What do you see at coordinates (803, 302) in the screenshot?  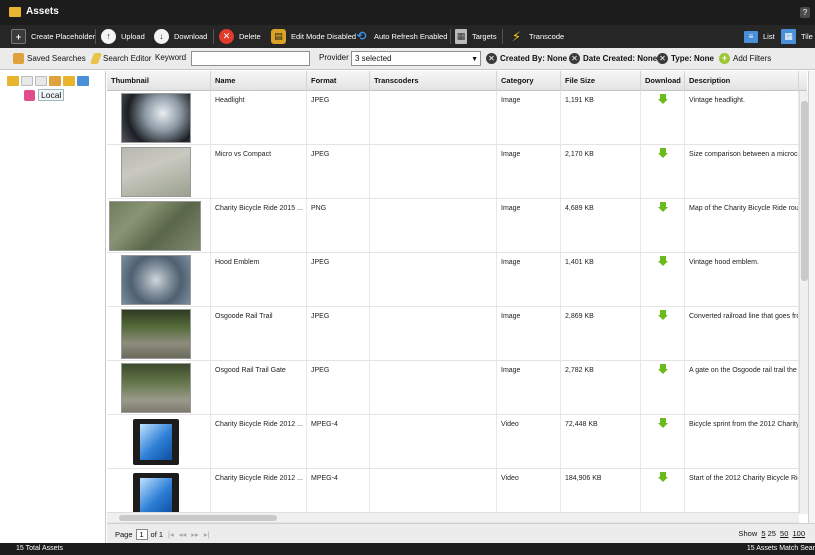 I see `vertical-scrollbar` at bounding box center [803, 302].